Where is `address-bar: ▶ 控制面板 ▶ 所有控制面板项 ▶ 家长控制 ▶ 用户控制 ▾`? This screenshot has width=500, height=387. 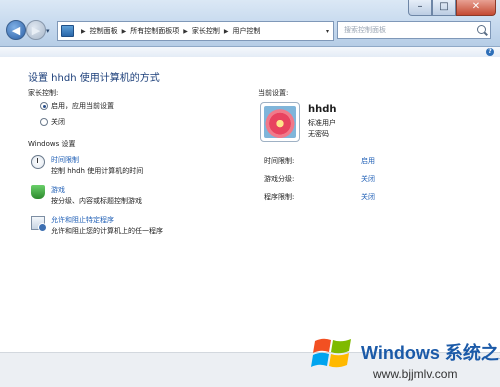 address-bar: ▶ 控制面板 ▶ 所有控制面板项 ▶ 家长控制 ▶ 用户控制 ▾ is located at coordinates (195, 31).